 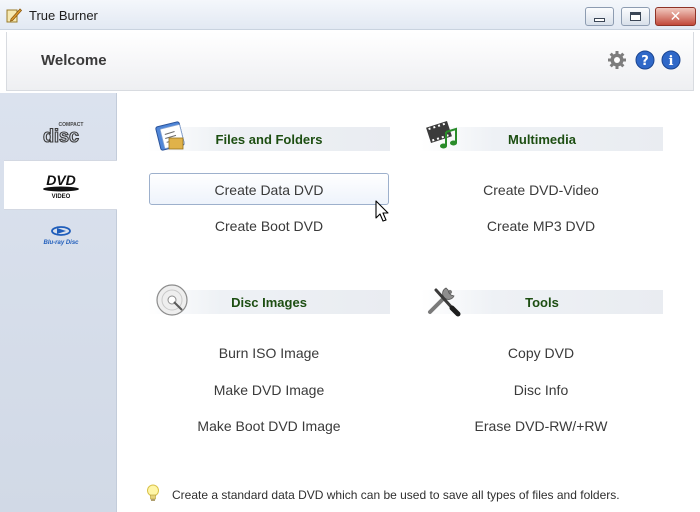 I want to click on disc-image-icon, so click(x=172, y=300).